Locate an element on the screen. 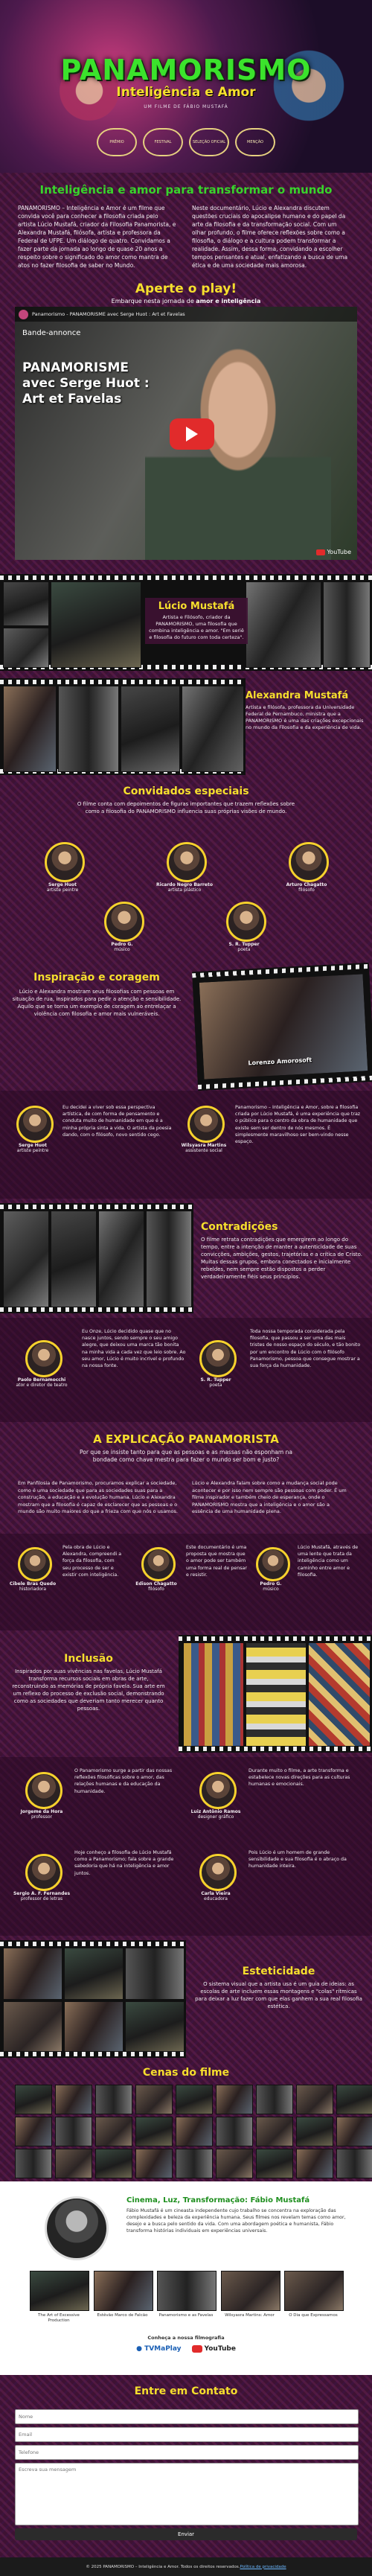  film-card: Estêvão Marco de Falcão is located at coordinates (123, 2300).